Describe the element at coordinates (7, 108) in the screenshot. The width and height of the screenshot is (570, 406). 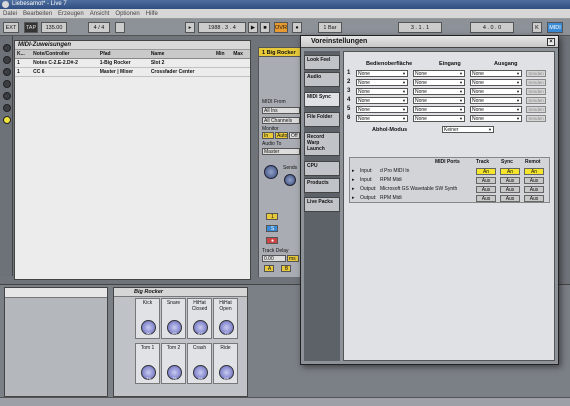
I see `file-browser3-icon` at that location.